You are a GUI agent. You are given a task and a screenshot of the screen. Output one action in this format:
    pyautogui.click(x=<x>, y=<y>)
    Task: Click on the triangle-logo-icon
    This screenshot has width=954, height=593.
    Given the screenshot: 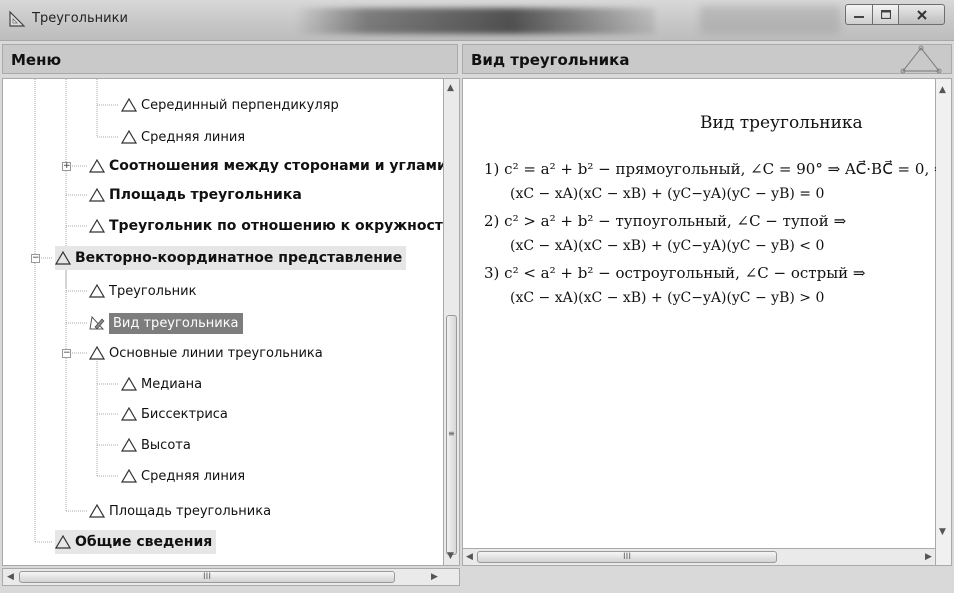 What is the action you would take?
    pyautogui.click(x=921, y=59)
    